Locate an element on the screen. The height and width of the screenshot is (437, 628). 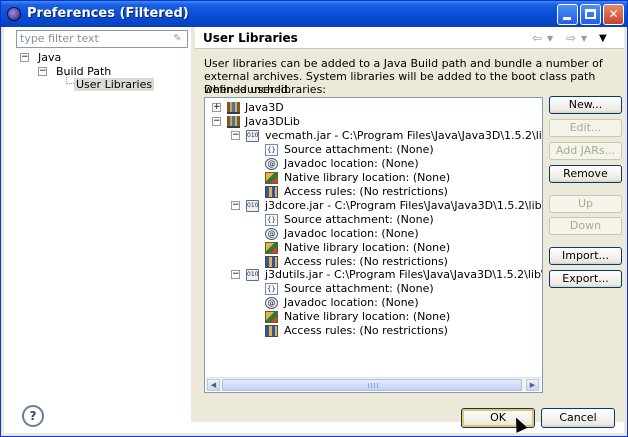
close-icon: ✕ is located at coordinates (613, 14).